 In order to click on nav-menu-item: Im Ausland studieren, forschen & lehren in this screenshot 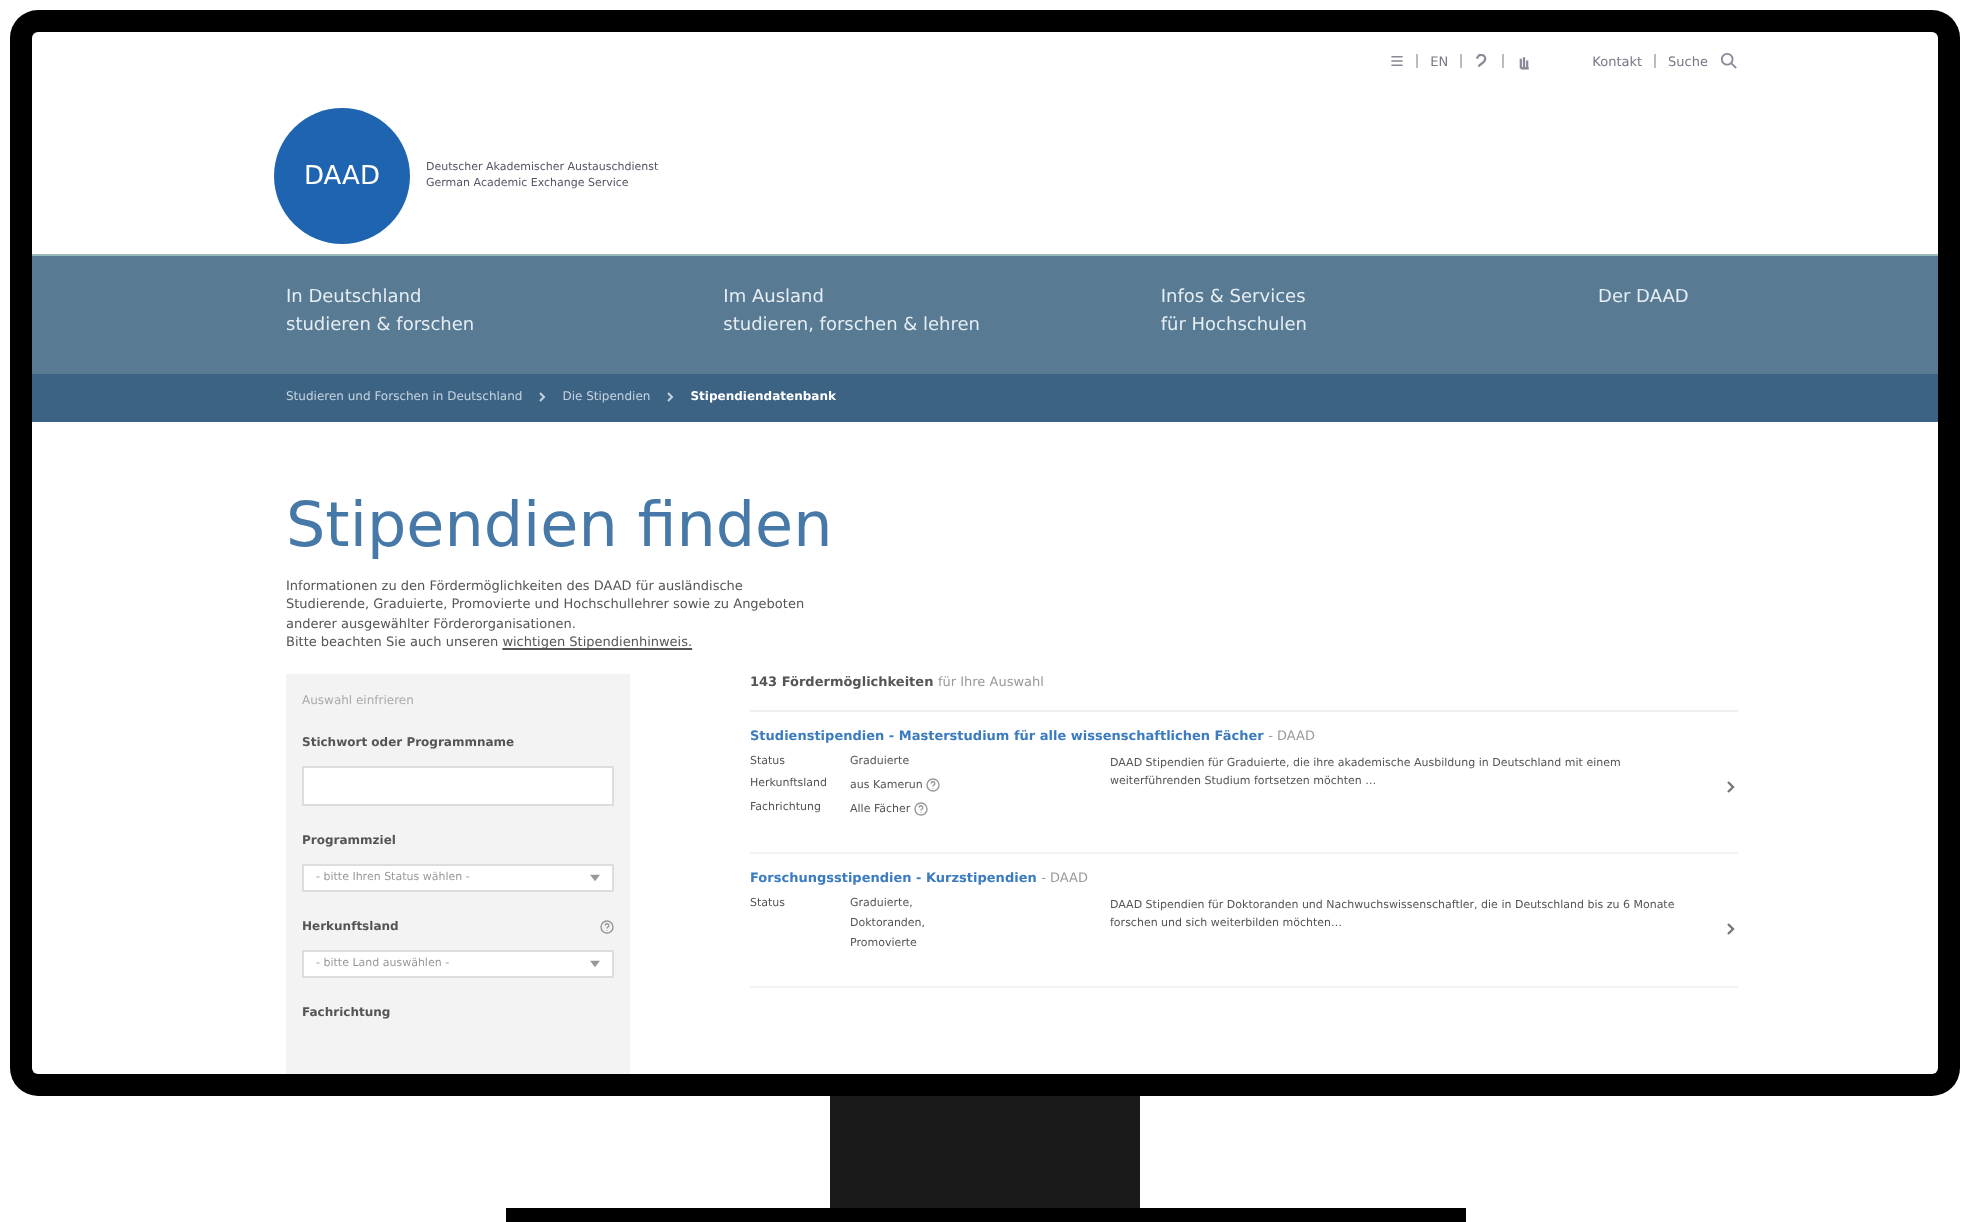, I will do `click(942, 329)`.